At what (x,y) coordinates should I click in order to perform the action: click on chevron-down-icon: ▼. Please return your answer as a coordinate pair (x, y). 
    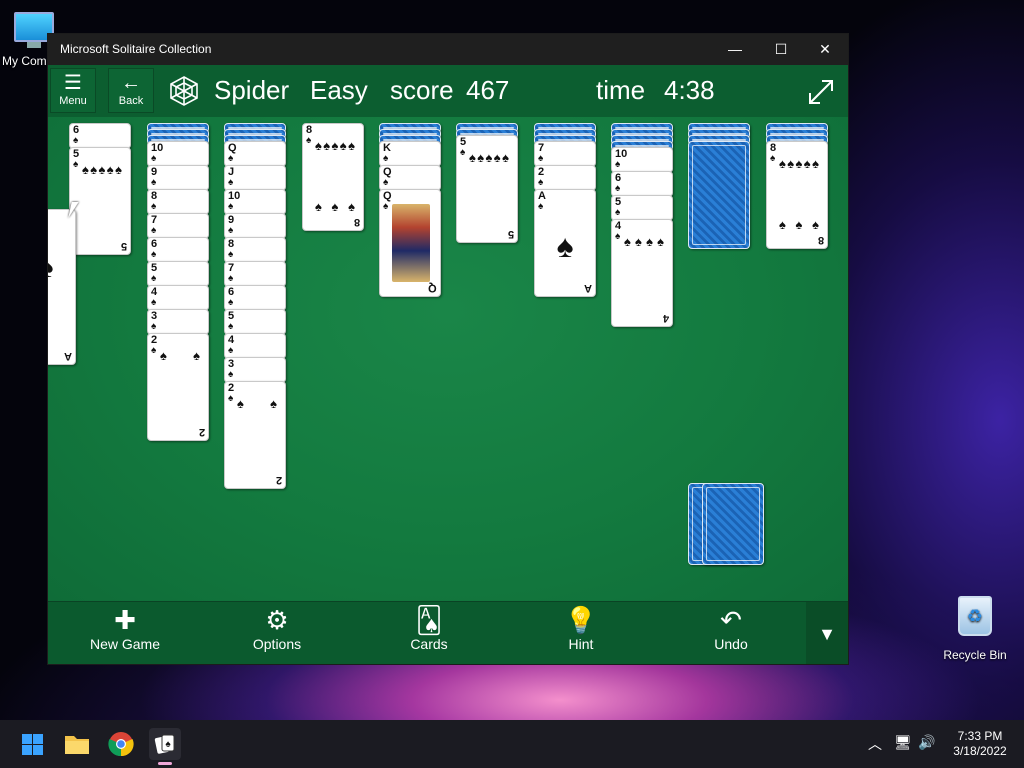
    Looking at the image, I should click on (827, 634).